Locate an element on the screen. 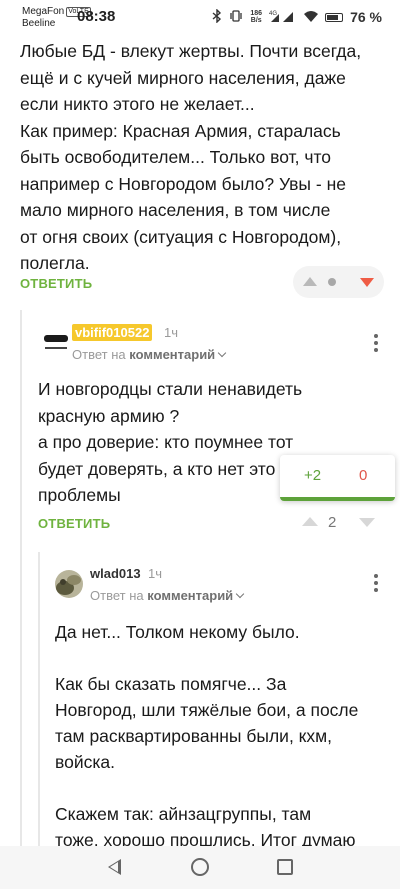  reply-line: войска. is located at coordinates (85, 762).